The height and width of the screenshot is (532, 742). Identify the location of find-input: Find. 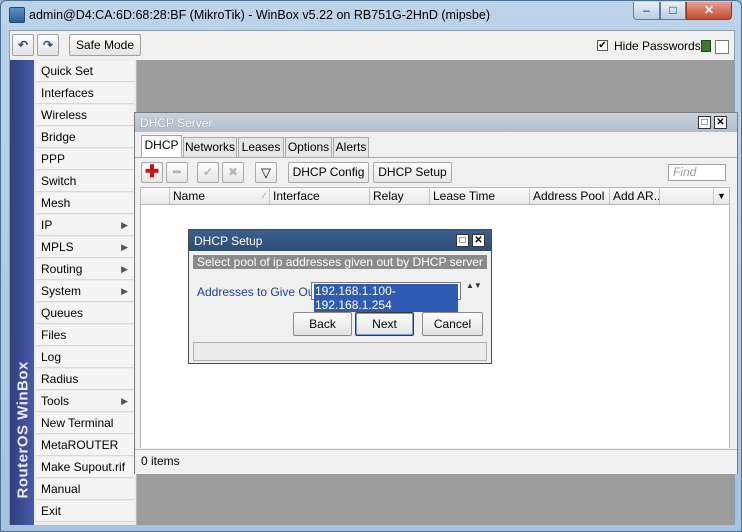
(697, 172).